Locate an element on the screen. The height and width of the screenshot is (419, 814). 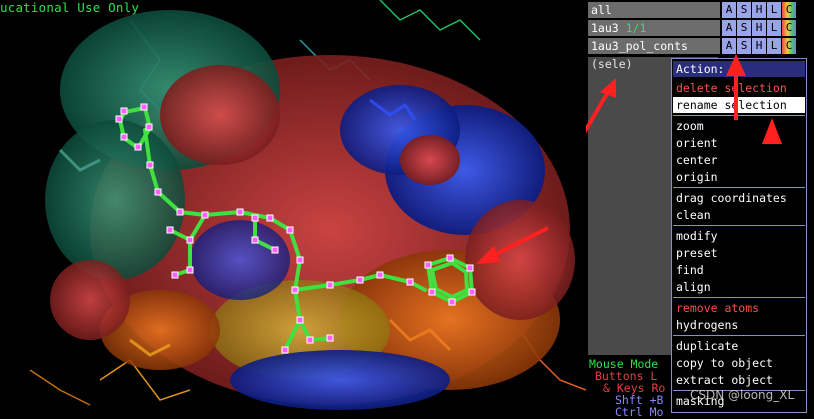
object-row-1au3: 1au3 1/1 A S H L C is located at coordinates (700, 28).